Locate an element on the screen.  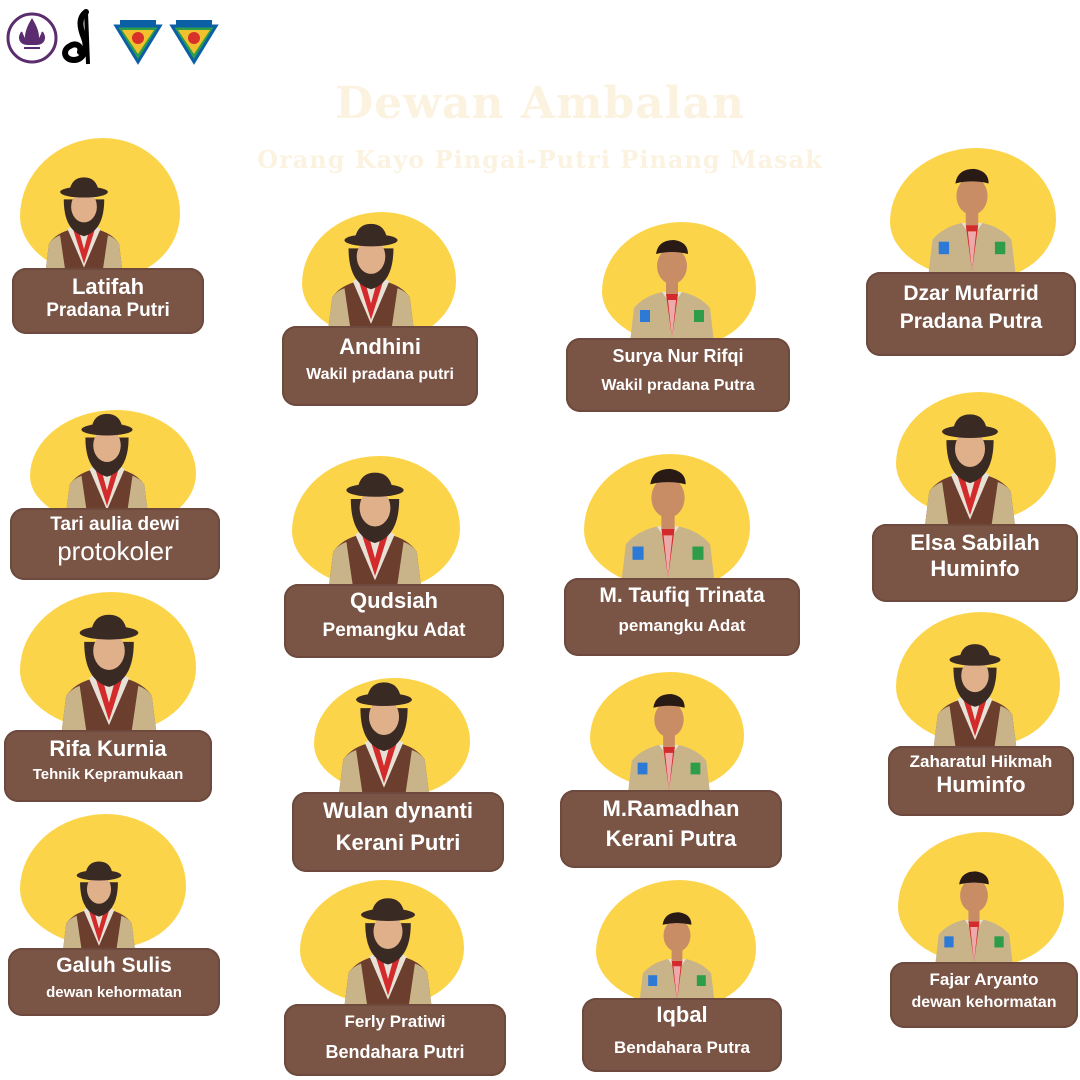
member-name: Qudsiah is located at coordinates (393, 600).